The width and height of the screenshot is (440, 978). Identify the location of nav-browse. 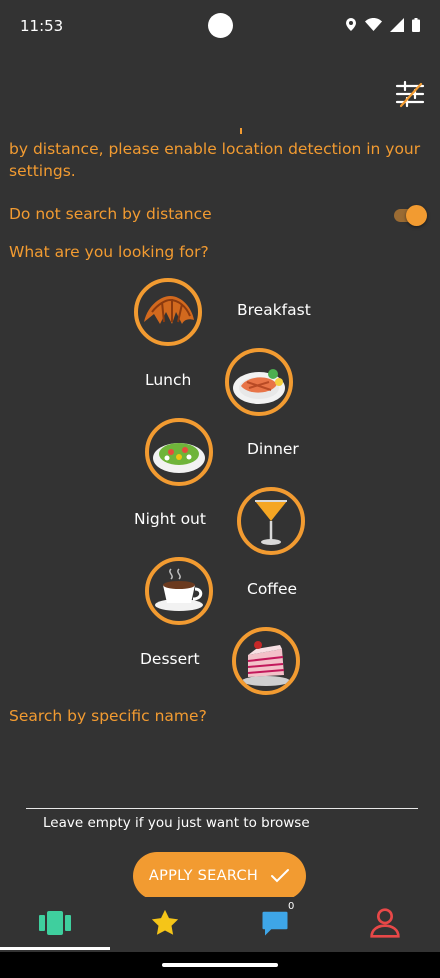
(55, 923).